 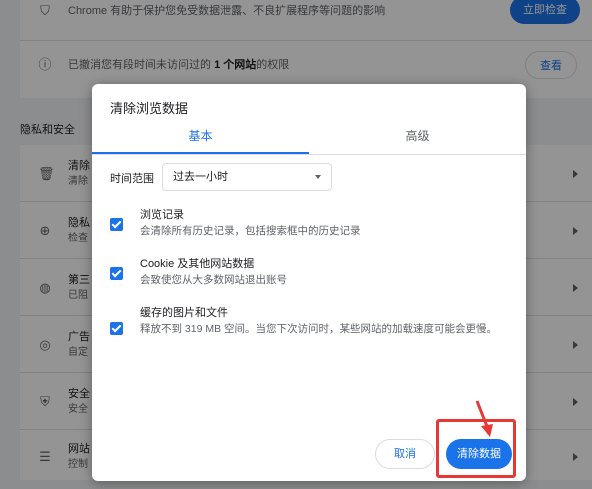 What do you see at coordinates (417, 141) in the screenshot?
I see `tab-advanced: 高级` at bounding box center [417, 141].